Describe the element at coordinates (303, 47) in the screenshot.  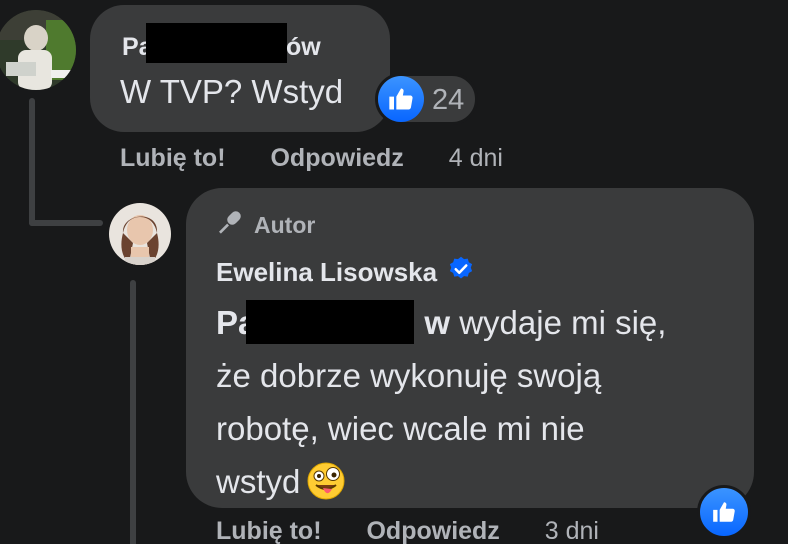
I see `comment-author-name-tail: ów` at that location.